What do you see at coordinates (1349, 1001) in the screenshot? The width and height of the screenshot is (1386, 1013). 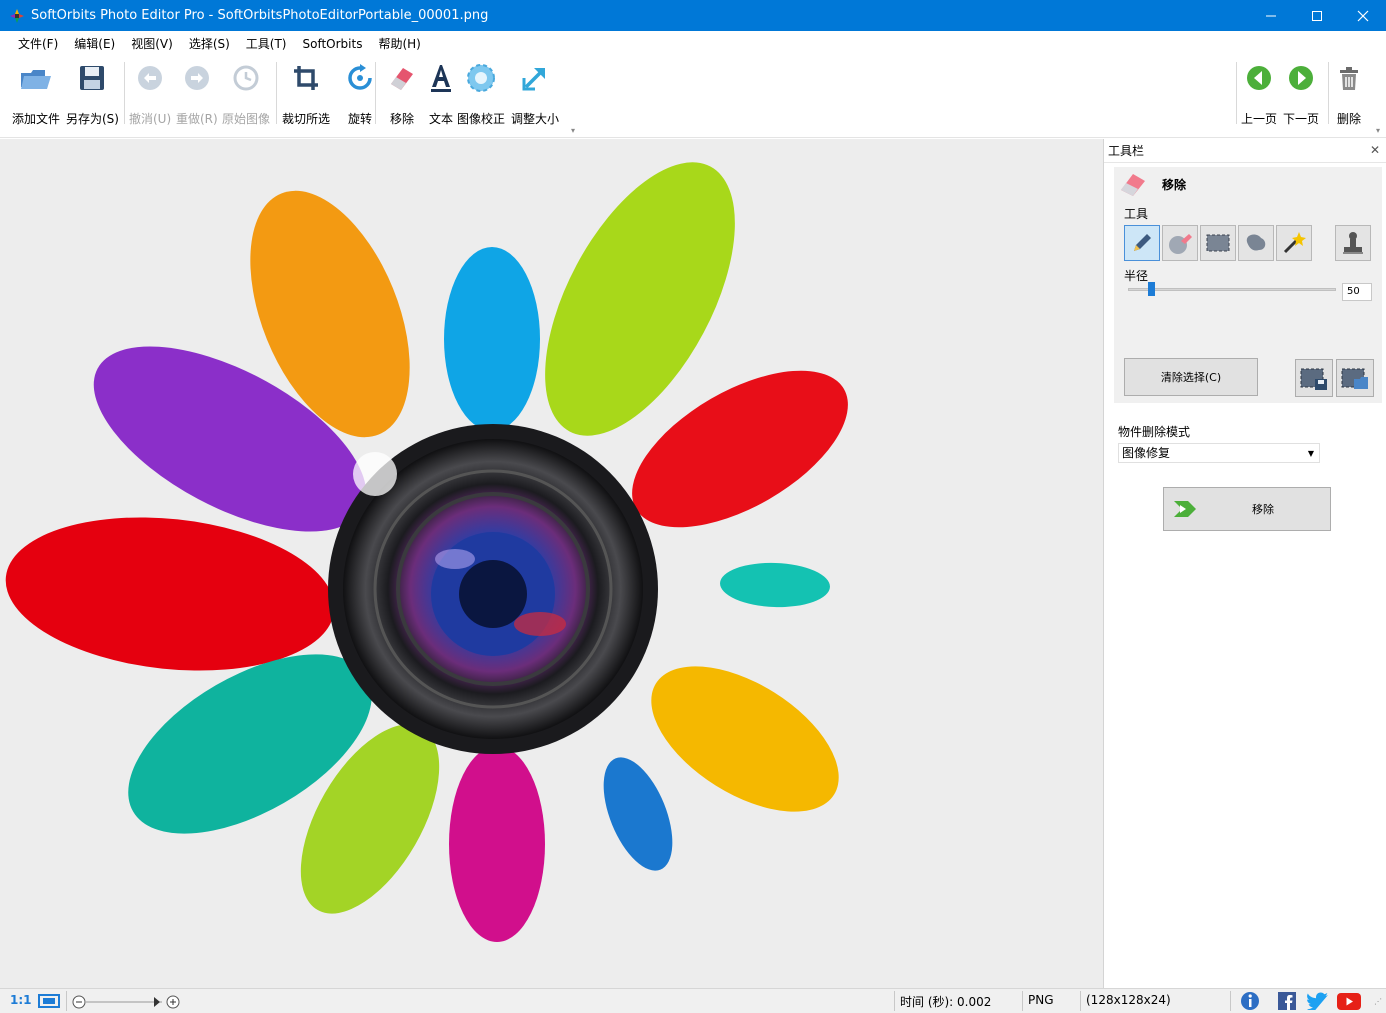 I see `youtube-icon` at bounding box center [1349, 1001].